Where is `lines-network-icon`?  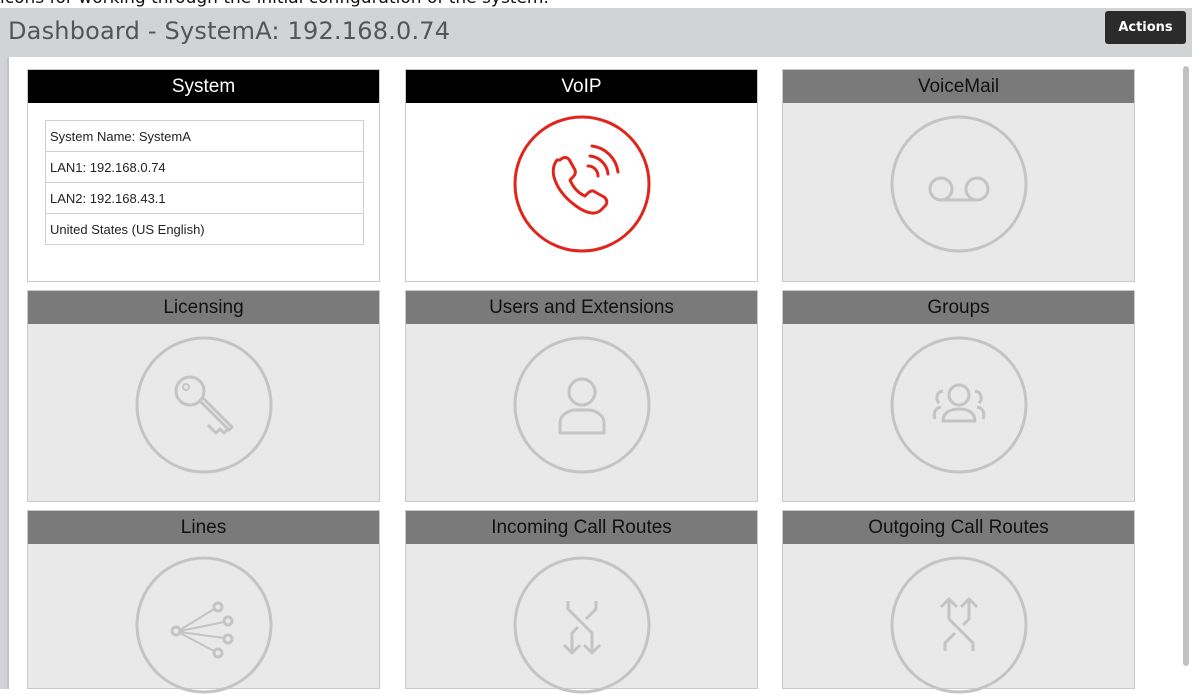 lines-network-icon is located at coordinates (204, 625).